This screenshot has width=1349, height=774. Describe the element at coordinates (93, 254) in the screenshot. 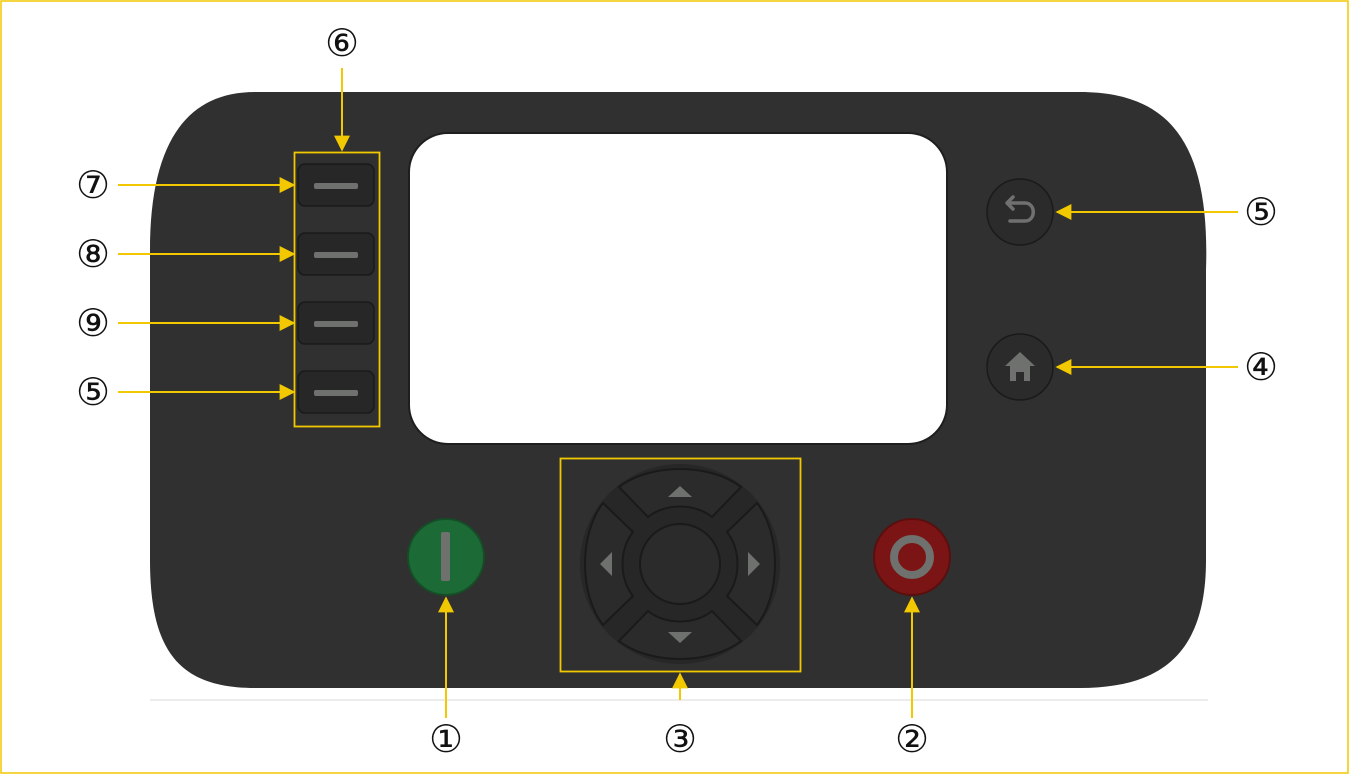

I see `callout-number-softkey-2: ⑧` at that location.